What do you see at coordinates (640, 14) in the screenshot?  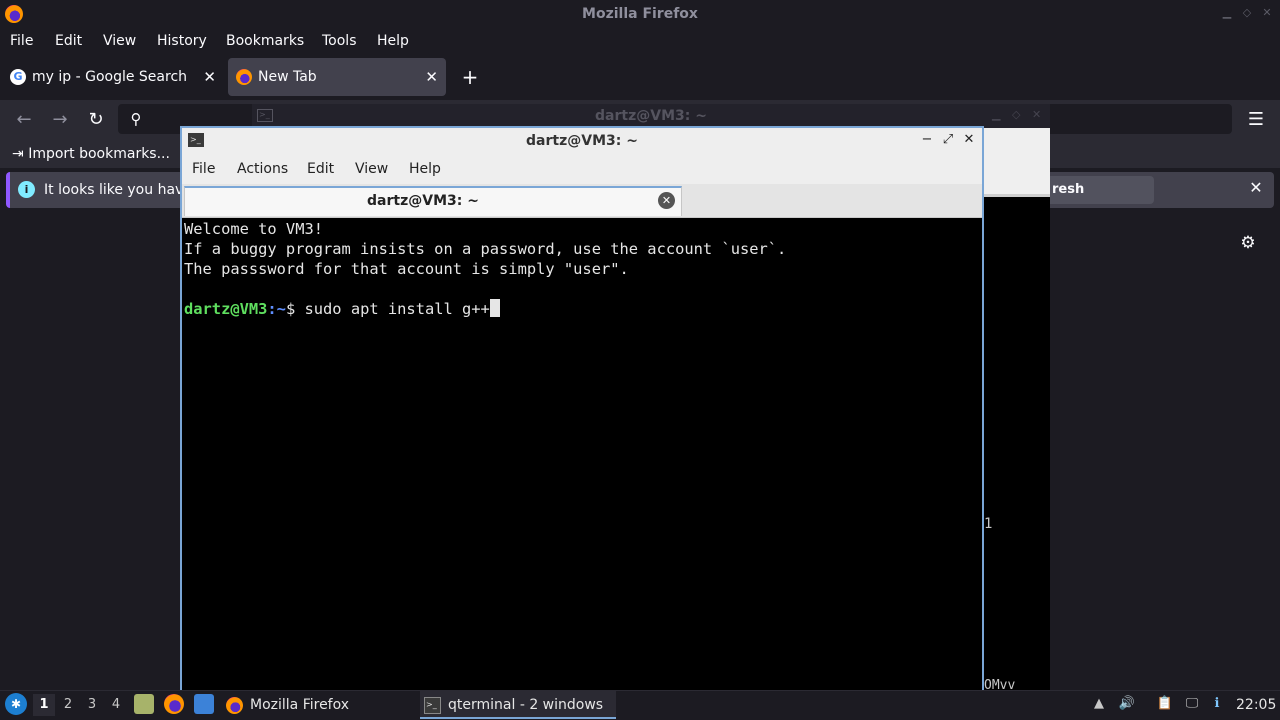 I see `firefox-window-title: Mozilla Firefox` at bounding box center [640, 14].